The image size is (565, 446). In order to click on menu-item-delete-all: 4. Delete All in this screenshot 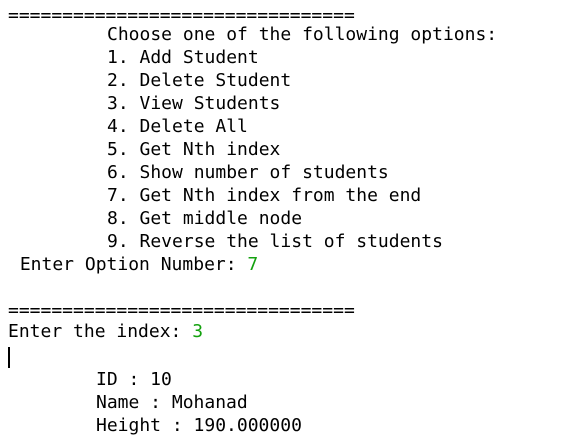, I will do `click(177, 126)`.